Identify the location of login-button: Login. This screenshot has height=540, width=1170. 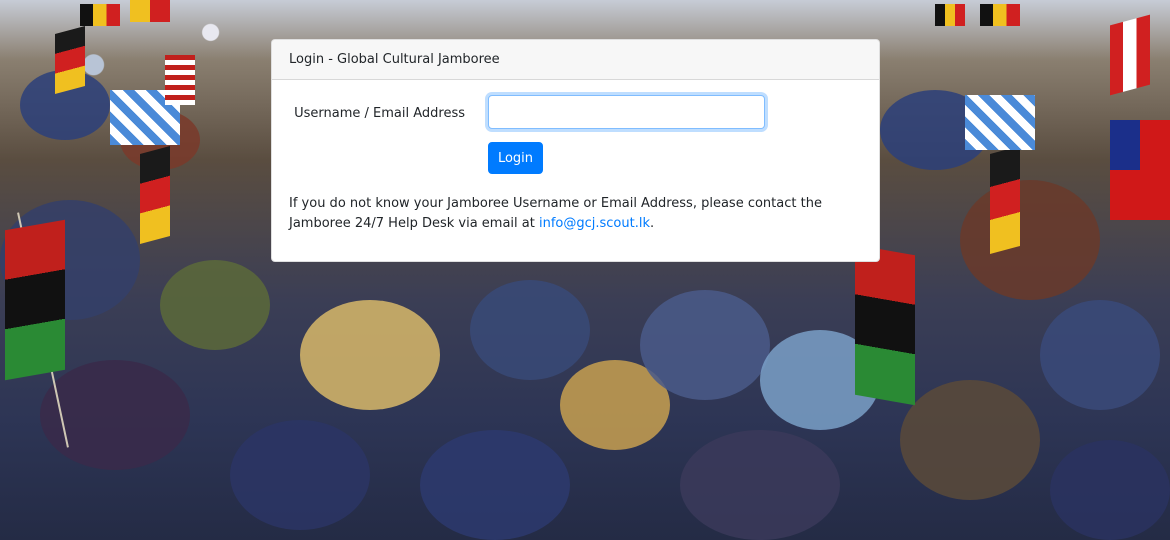
(515, 158).